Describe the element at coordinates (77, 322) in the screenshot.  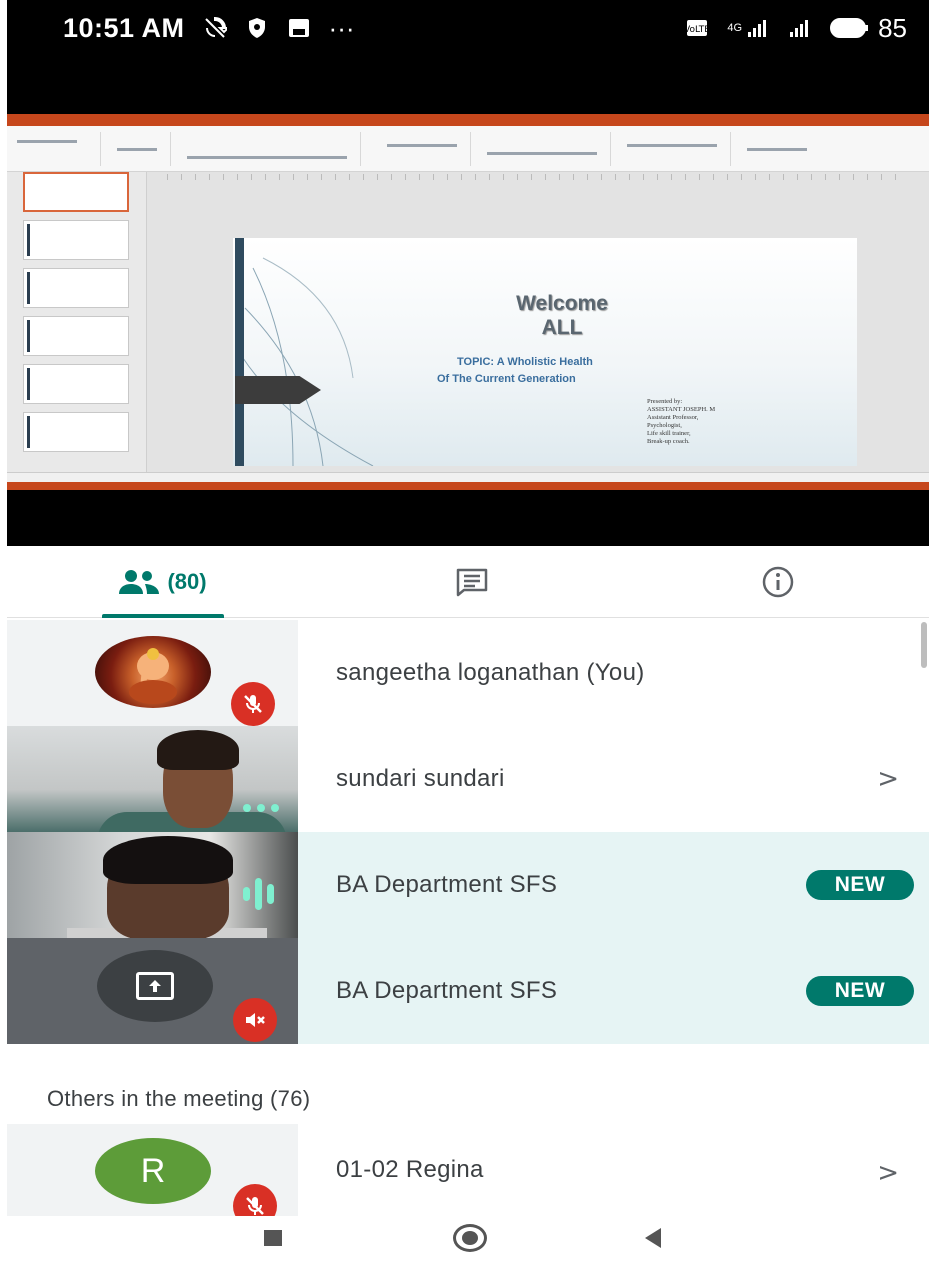
I see `slide-thumbnails` at that location.